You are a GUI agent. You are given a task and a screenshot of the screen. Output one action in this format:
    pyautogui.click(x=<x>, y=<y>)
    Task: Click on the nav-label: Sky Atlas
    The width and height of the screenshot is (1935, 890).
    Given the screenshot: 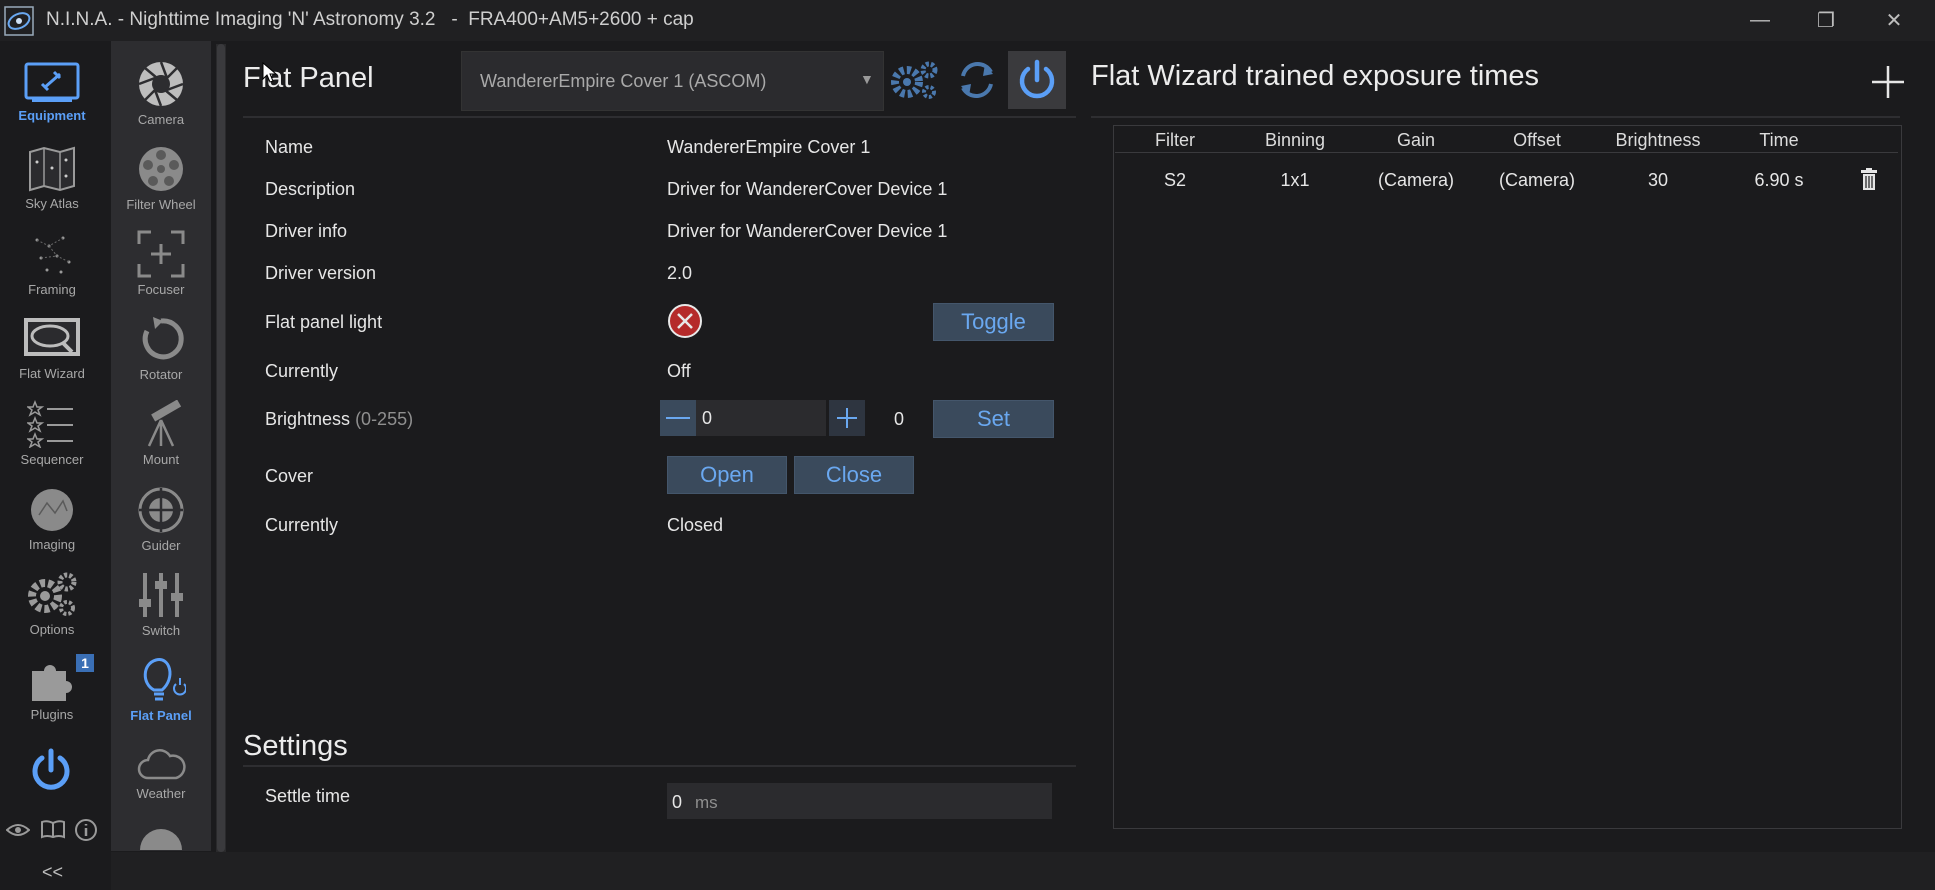 What is the action you would take?
    pyautogui.click(x=52, y=203)
    